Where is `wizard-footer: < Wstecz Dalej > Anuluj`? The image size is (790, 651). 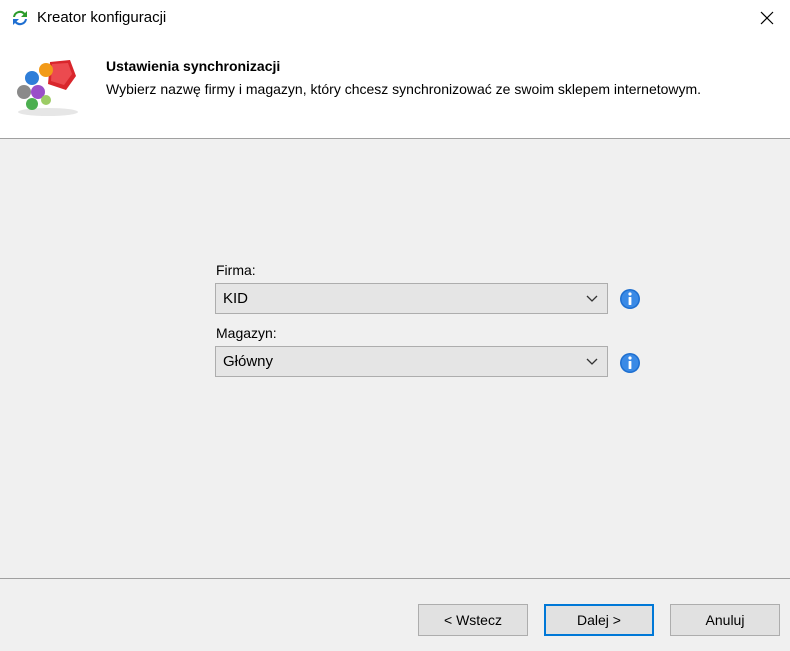
wizard-footer: < Wstecz Dalej > Anuluj is located at coordinates (395, 615).